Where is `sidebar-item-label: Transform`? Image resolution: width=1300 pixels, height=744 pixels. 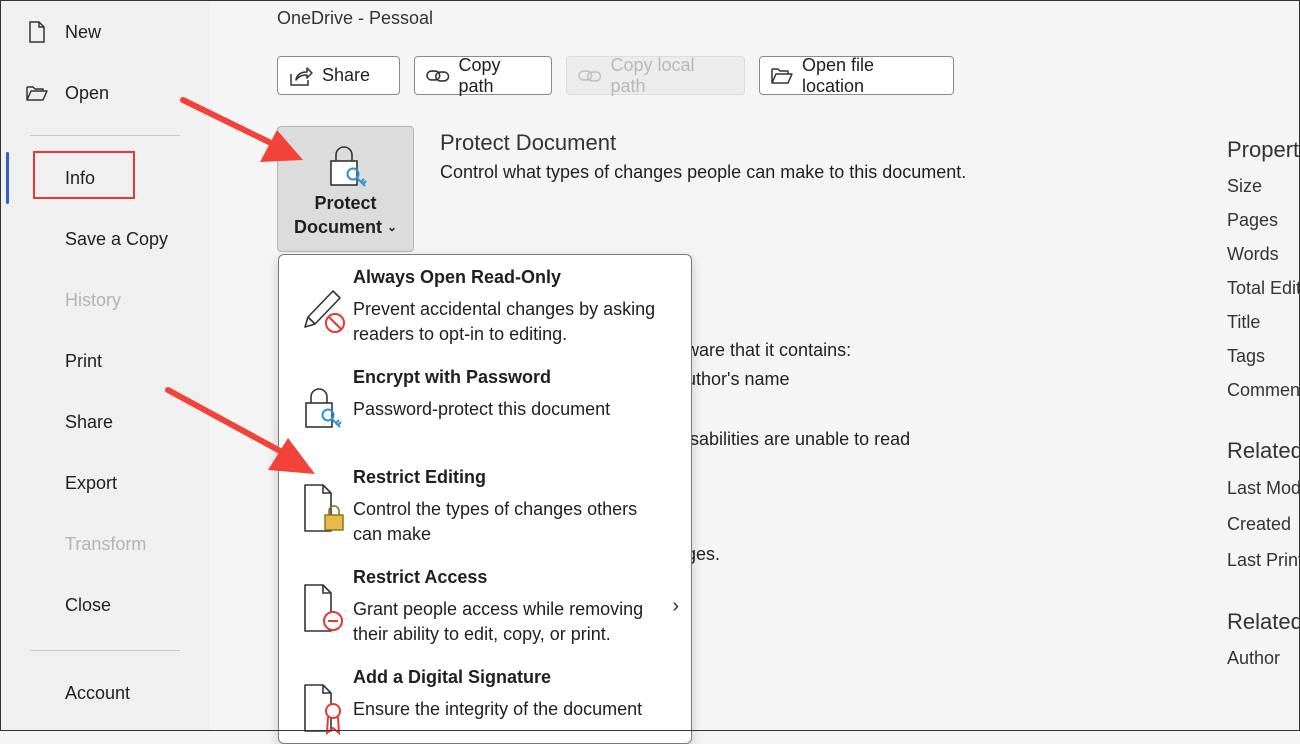
sidebar-item-label: Transform is located at coordinates (106, 544).